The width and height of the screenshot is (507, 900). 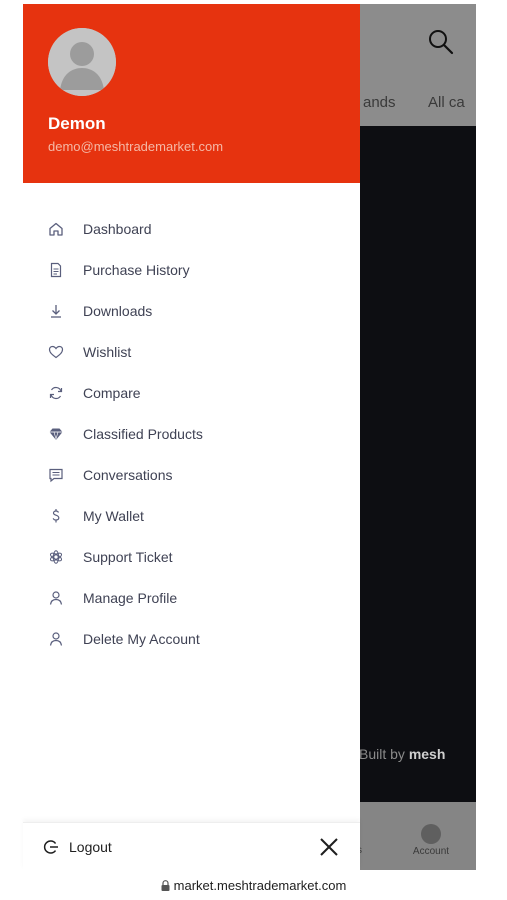 What do you see at coordinates (50, 847) in the screenshot?
I see `logout-icon` at bounding box center [50, 847].